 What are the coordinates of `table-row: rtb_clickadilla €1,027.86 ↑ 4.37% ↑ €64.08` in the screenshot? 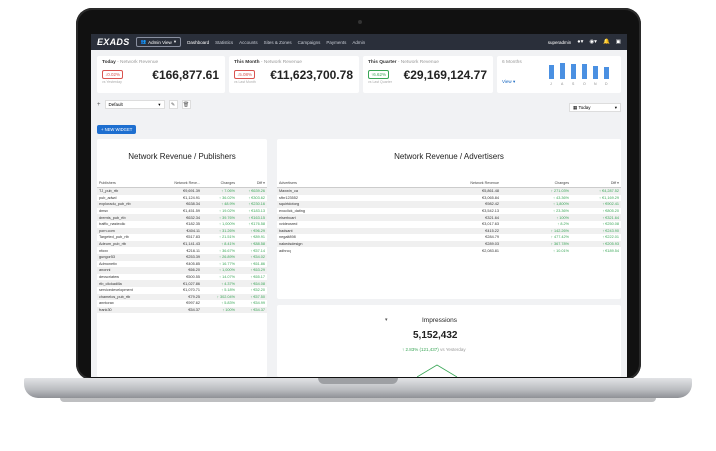 It's located at (182, 283).